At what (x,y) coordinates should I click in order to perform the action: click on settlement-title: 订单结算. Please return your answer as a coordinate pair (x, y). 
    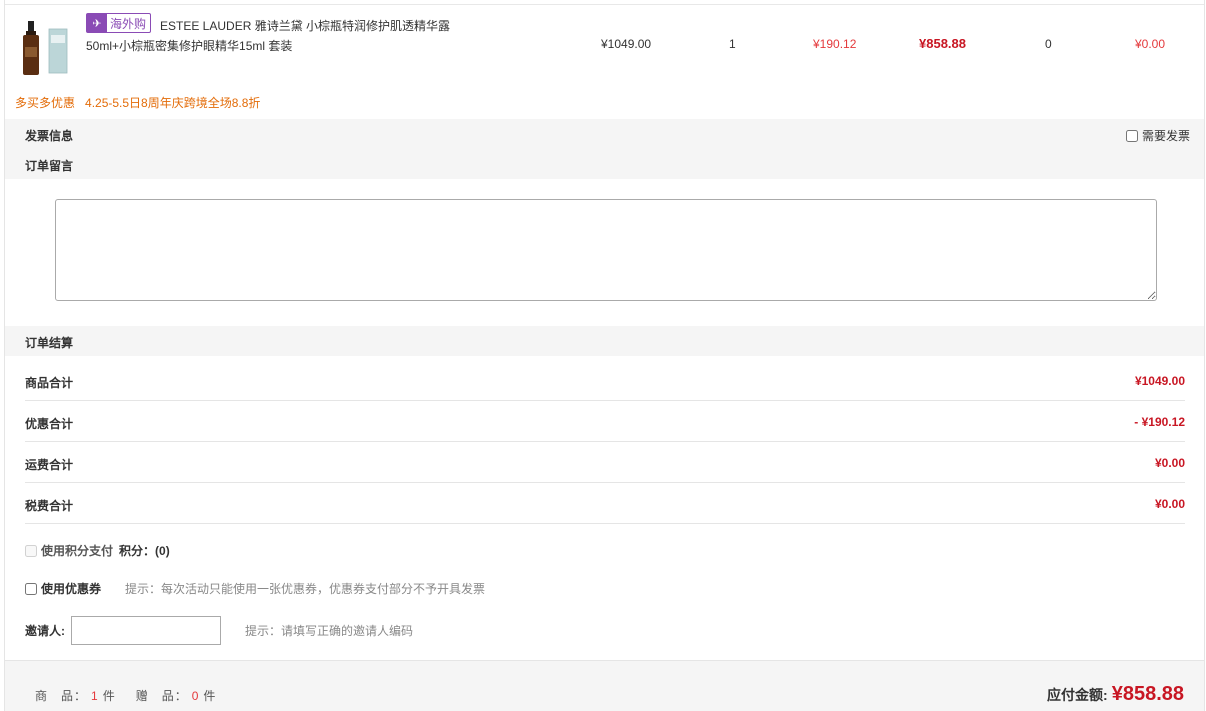
    Looking at the image, I should click on (49, 343).